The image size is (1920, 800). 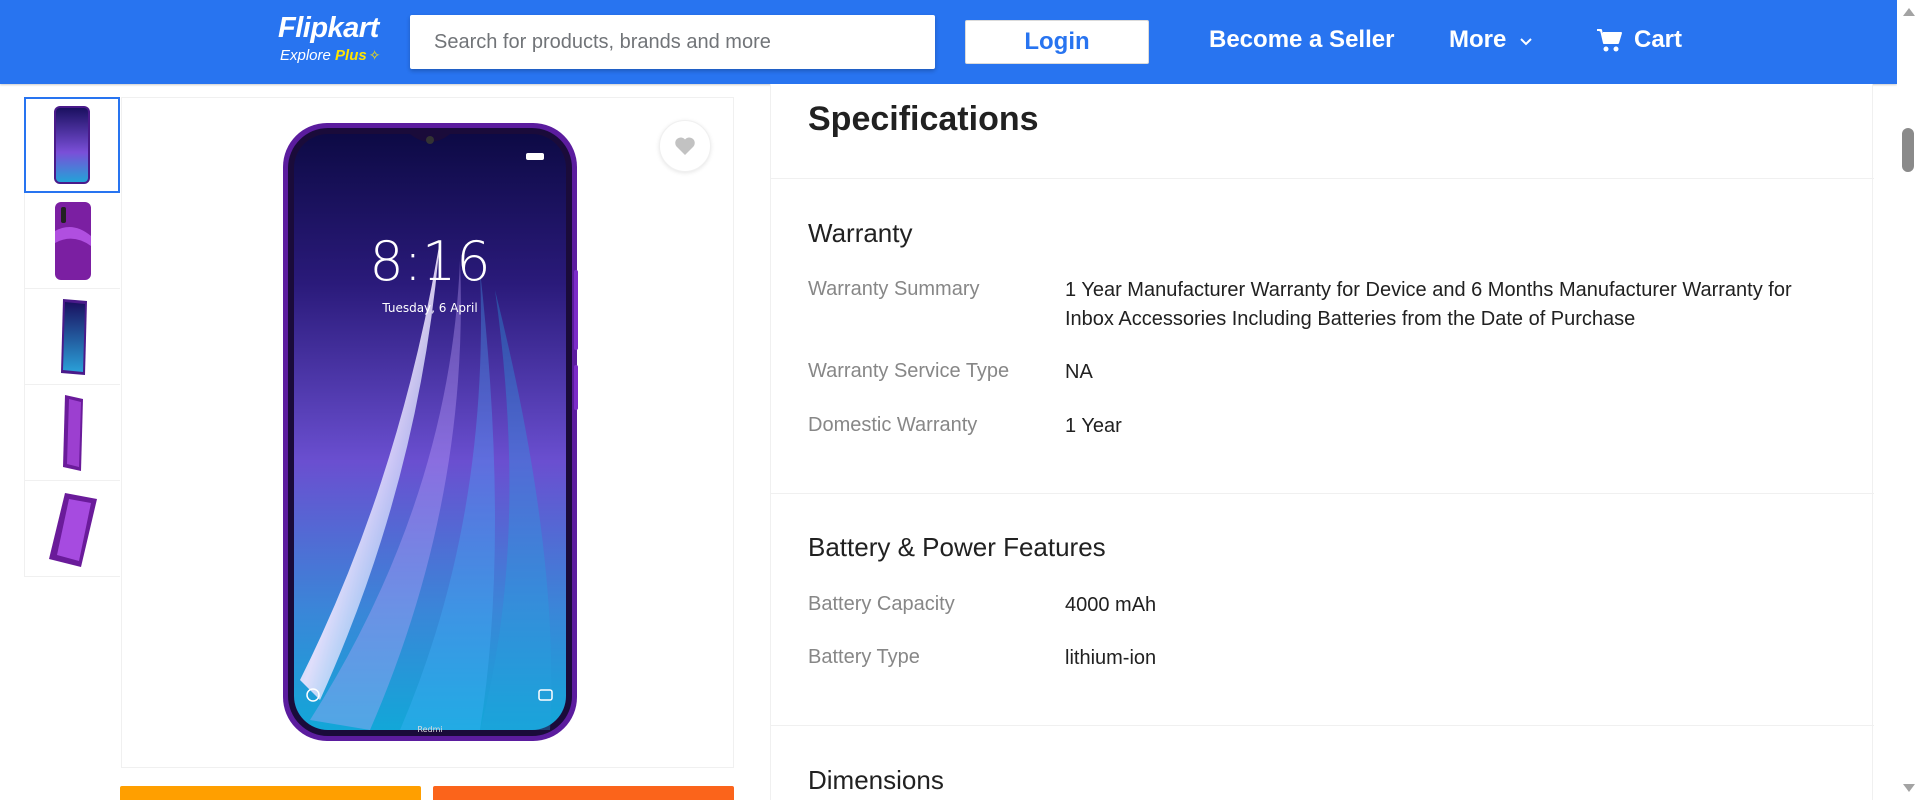 I want to click on search-input, so click(x=640, y=42).